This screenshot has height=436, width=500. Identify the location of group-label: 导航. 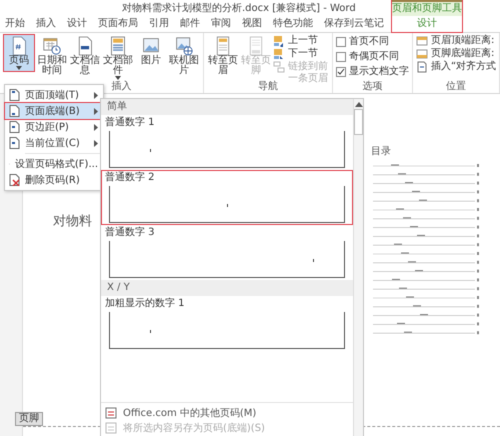
(268, 87).